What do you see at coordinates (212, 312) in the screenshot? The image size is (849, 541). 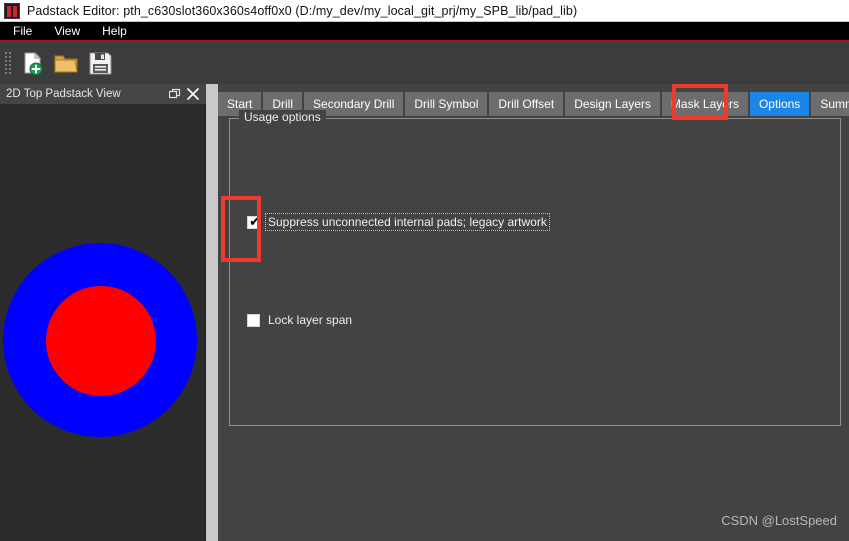 I see `panel-splitter` at bounding box center [212, 312].